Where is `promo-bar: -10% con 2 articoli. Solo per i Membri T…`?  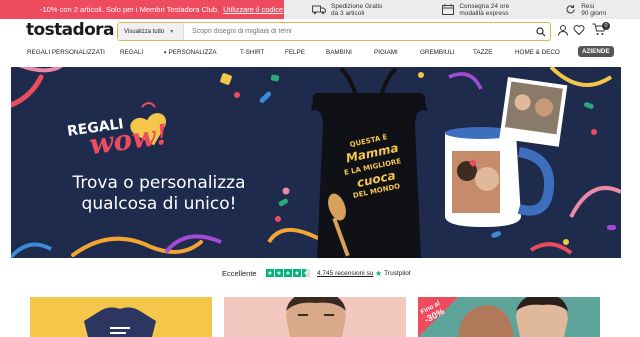 promo-bar: -10% con 2 articoli. Solo per i Membri T… is located at coordinates (320, 9).